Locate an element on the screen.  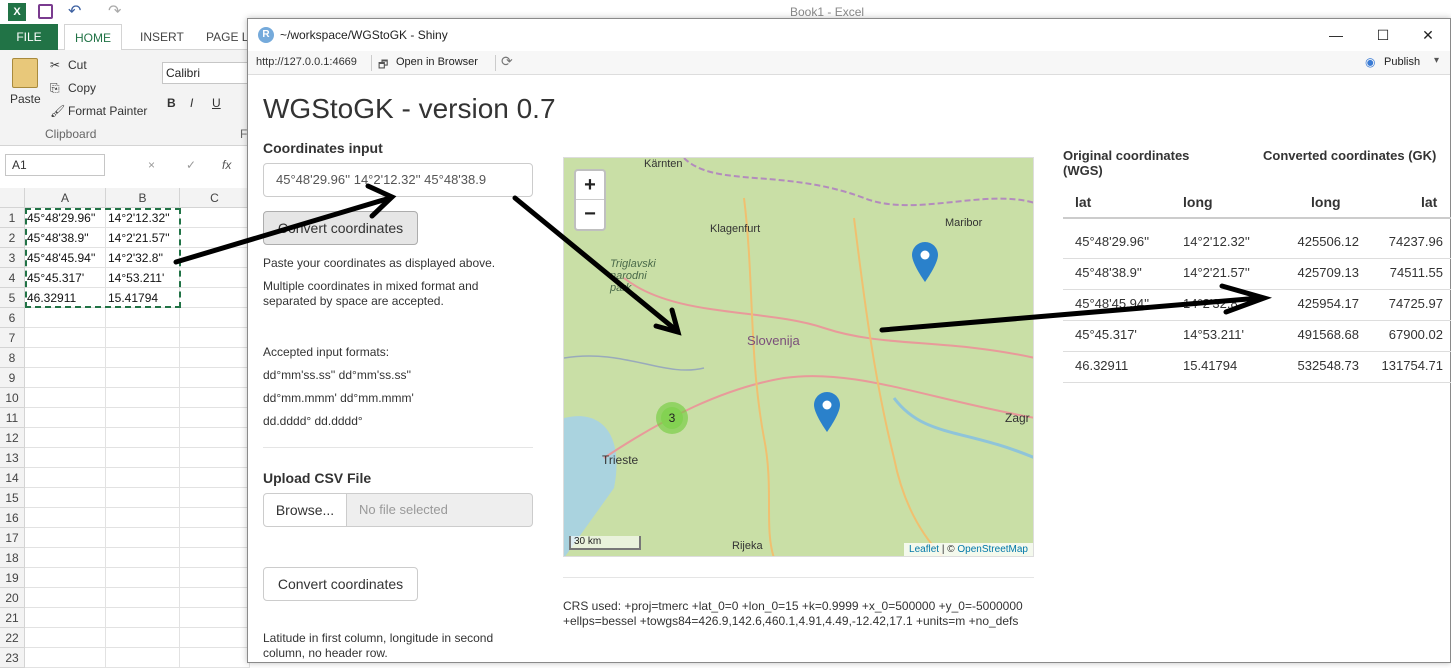
cancel-formula-icon: × is located at coordinates (151, 165).